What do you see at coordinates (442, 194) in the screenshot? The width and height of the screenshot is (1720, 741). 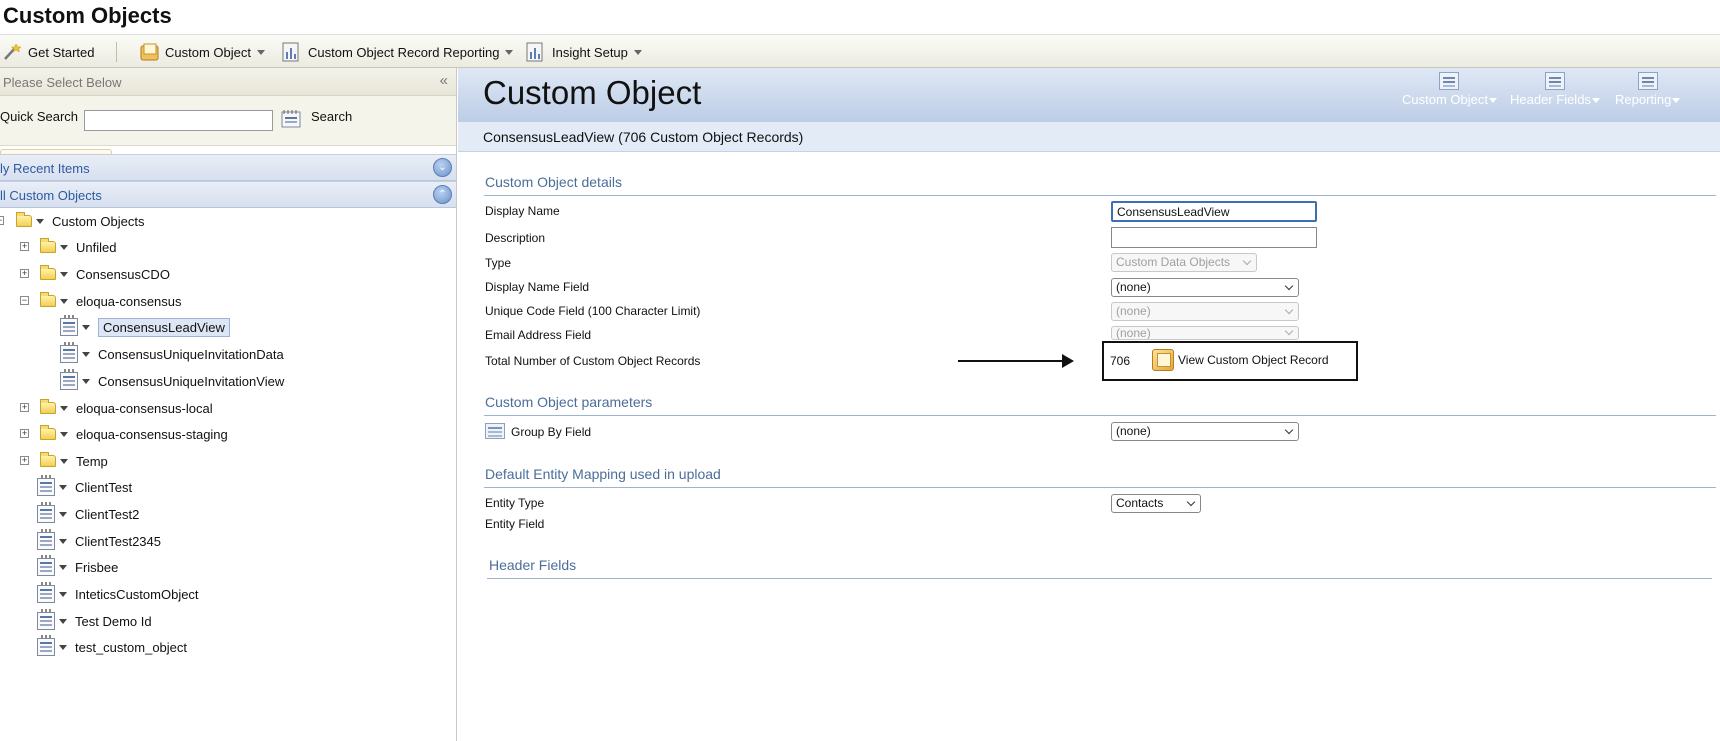 I see `collapse-circle-icon: ⌃` at bounding box center [442, 194].